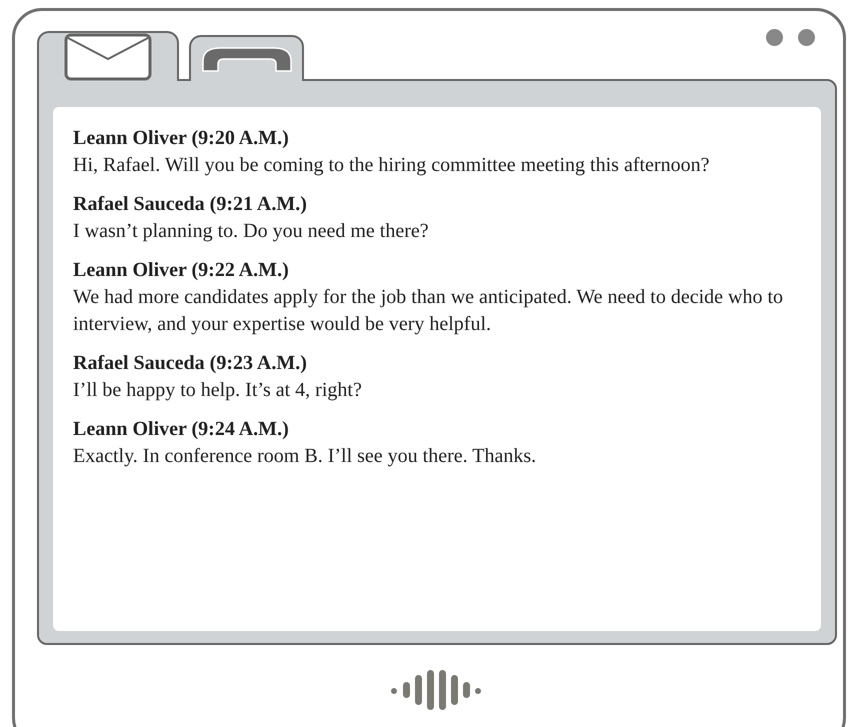 The height and width of the screenshot is (727, 855). What do you see at coordinates (428, 311) in the screenshot?
I see `message-text: We had more candidates apply for the job than we anticipated. We need to decide who to interview, and your expertise would be very helpful.` at bounding box center [428, 311].